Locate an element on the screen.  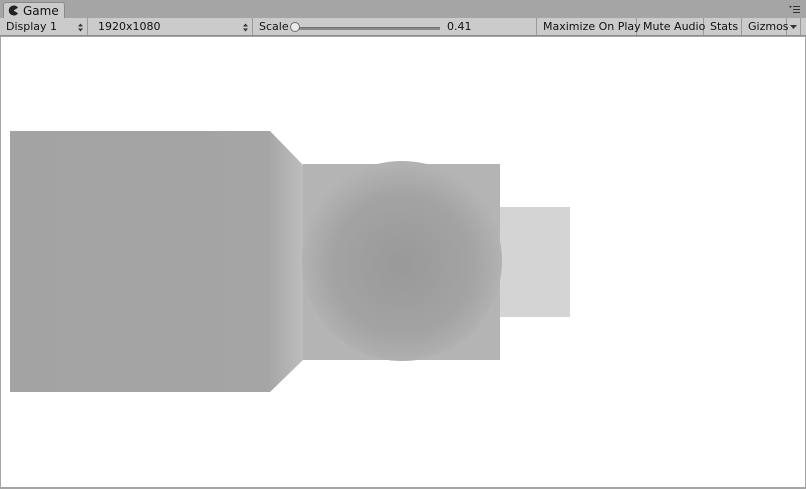
stats-toggle: Stats is located at coordinates (723, 26).